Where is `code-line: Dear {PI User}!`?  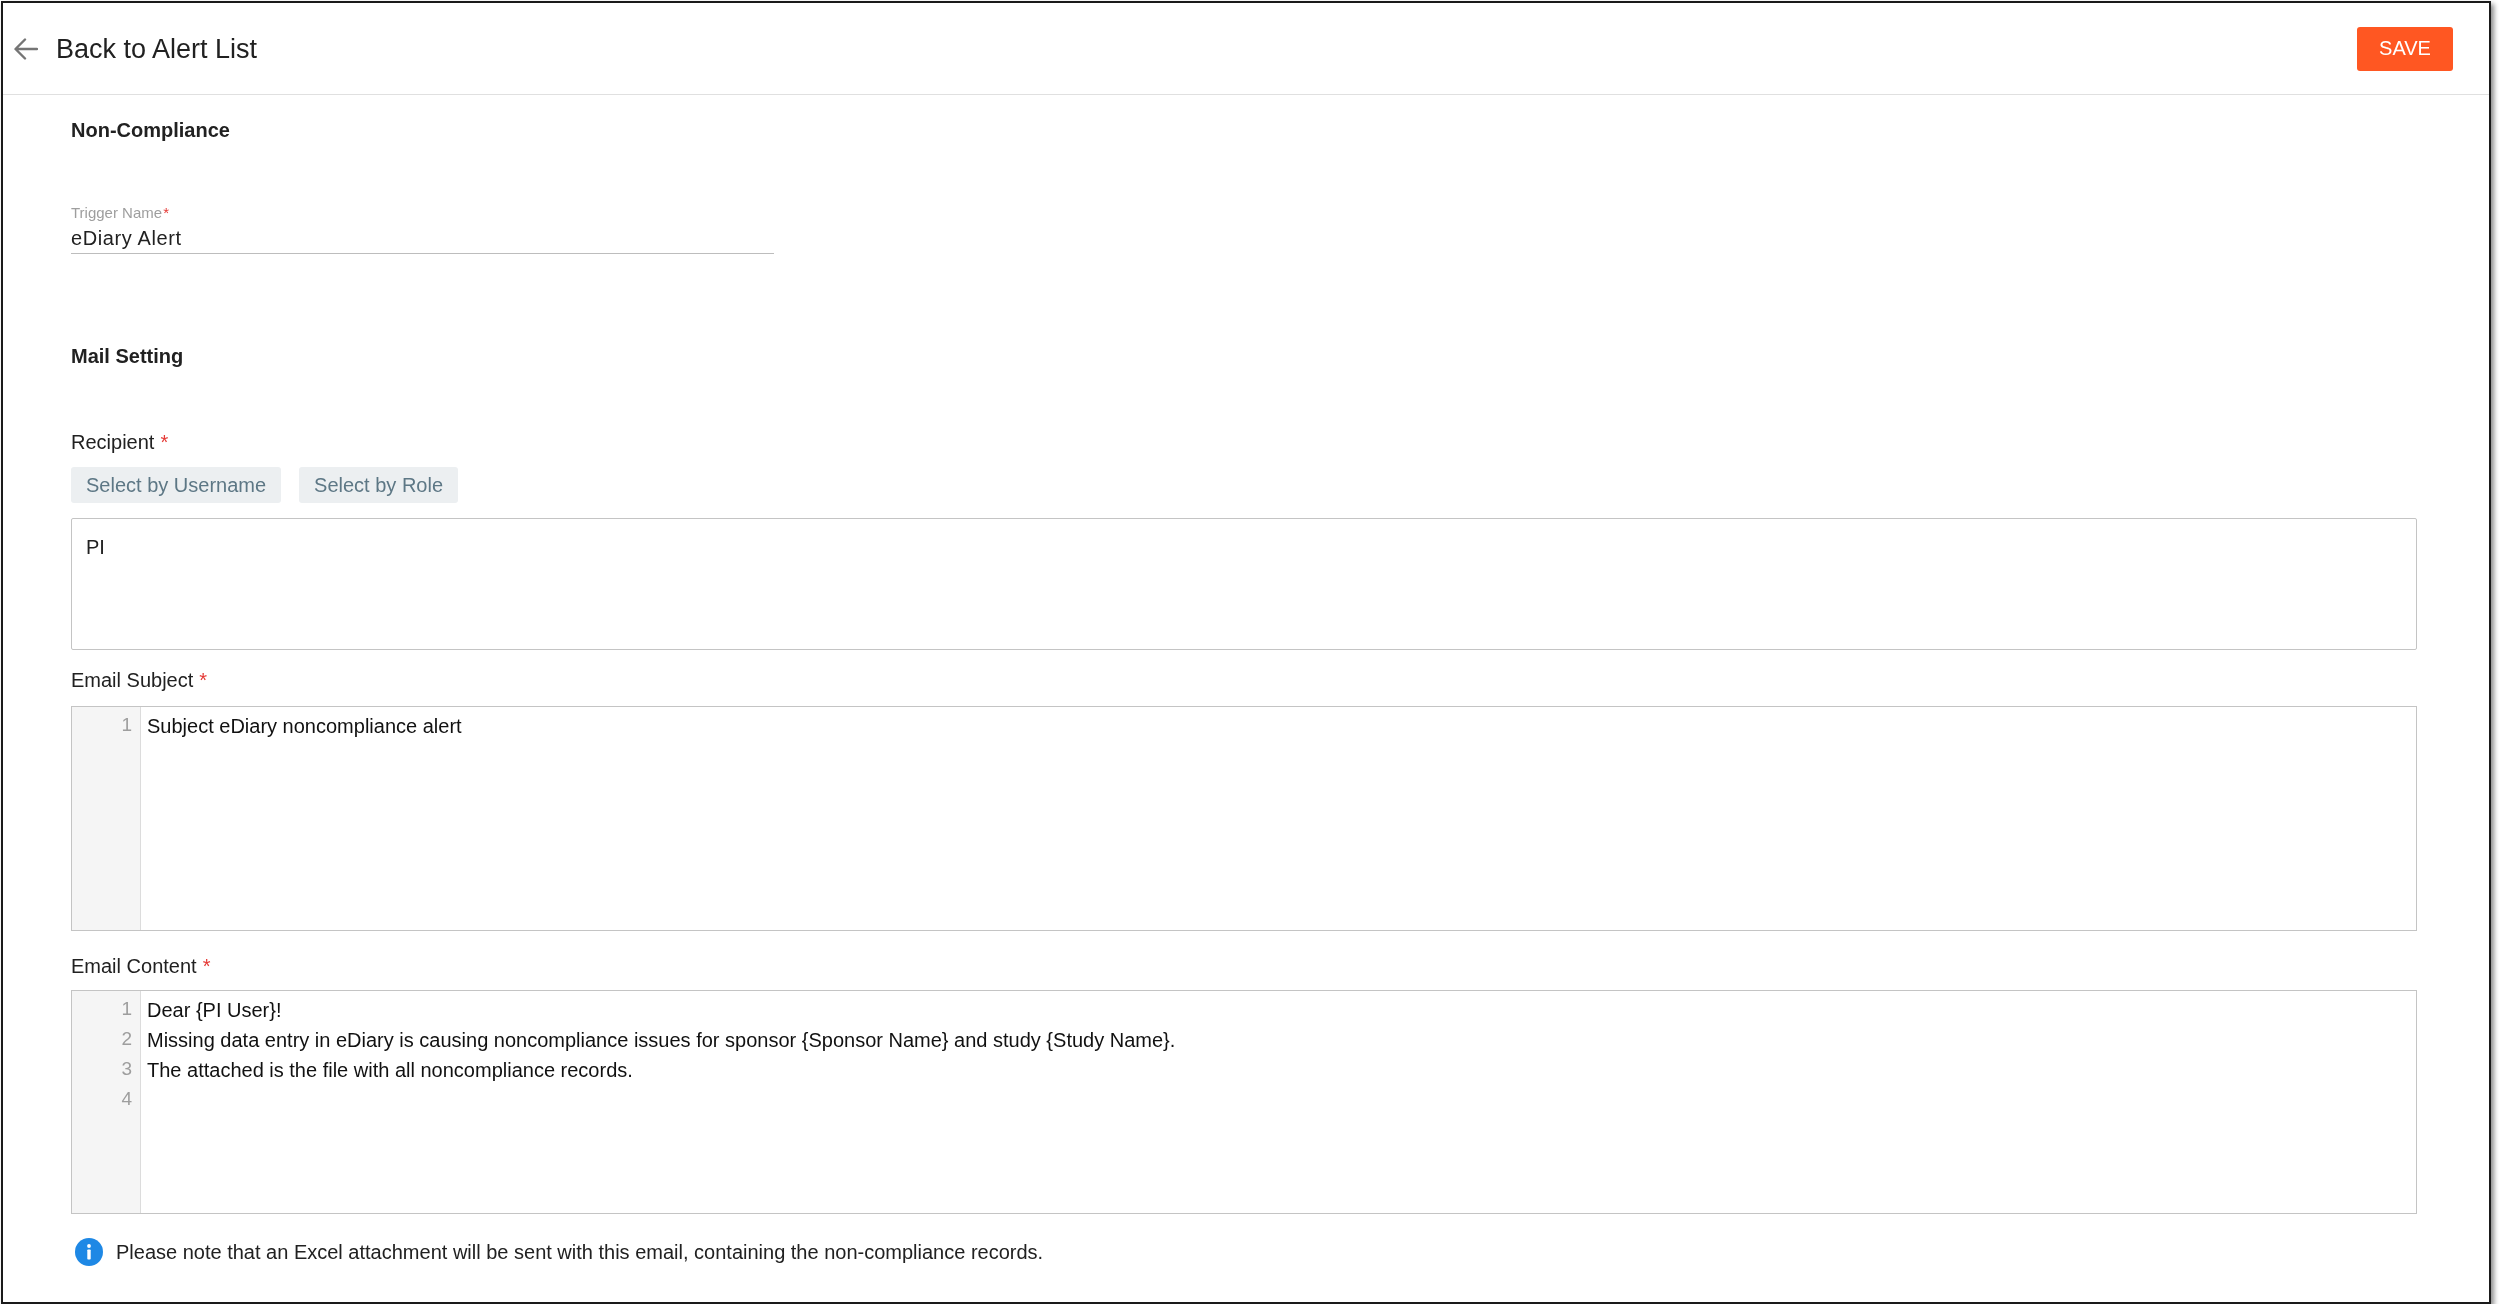 code-line: Dear {PI User}! is located at coordinates (214, 1010).